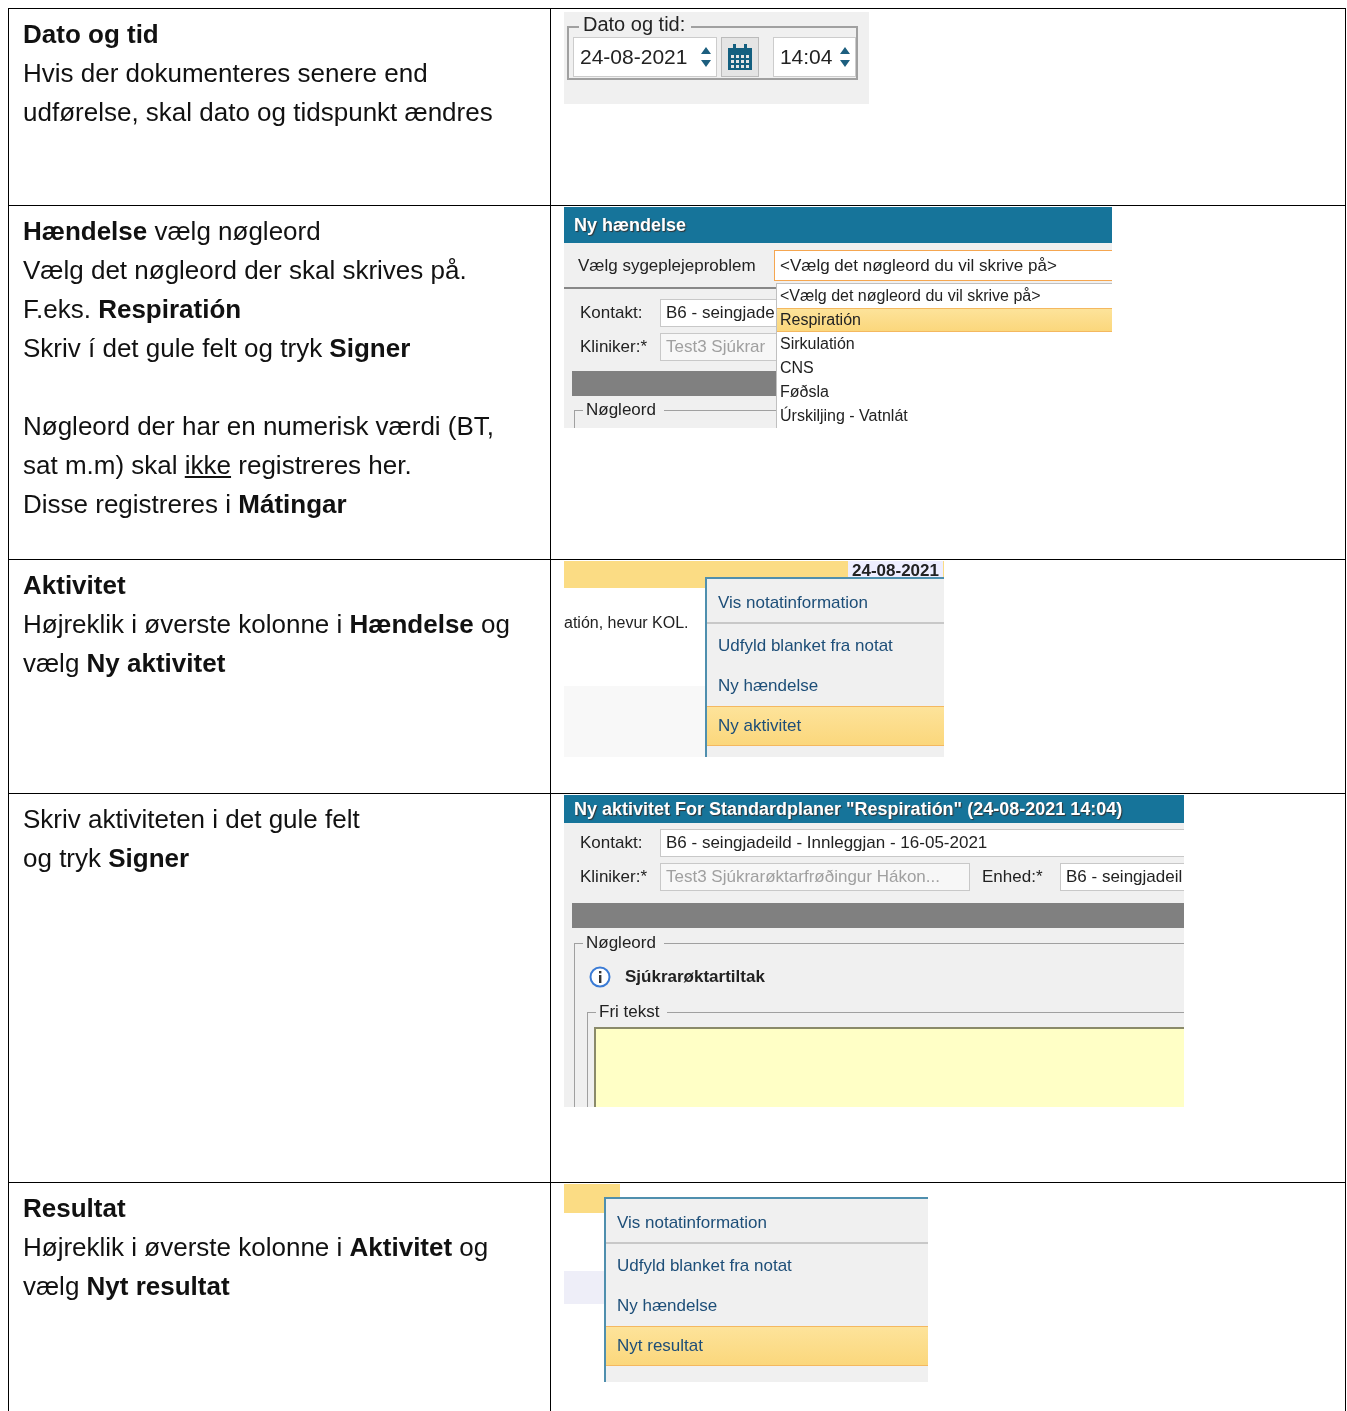 This screenshot has height=1411, width=1347. Describe the element at coordinates (767, 1346) in the screenshot. I see `menu-item: Nyt resultat` at that location.